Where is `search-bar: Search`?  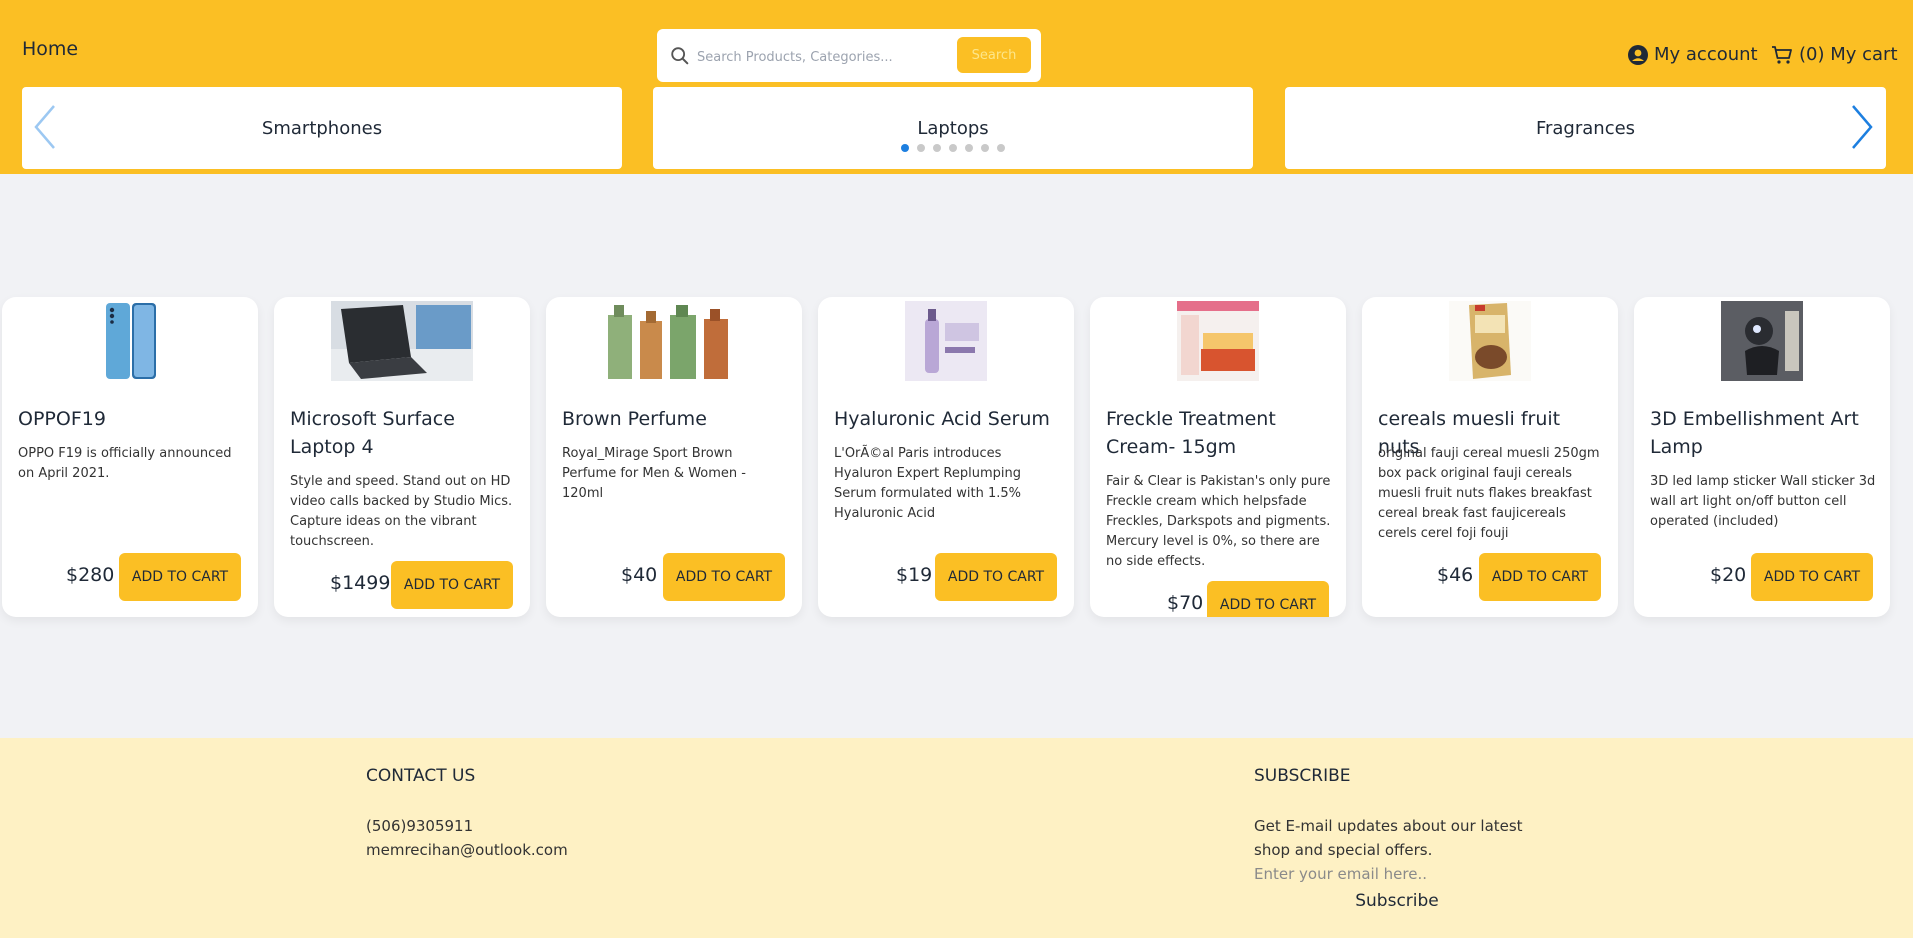 search-bar: Search is located at coordinates (849, 55).